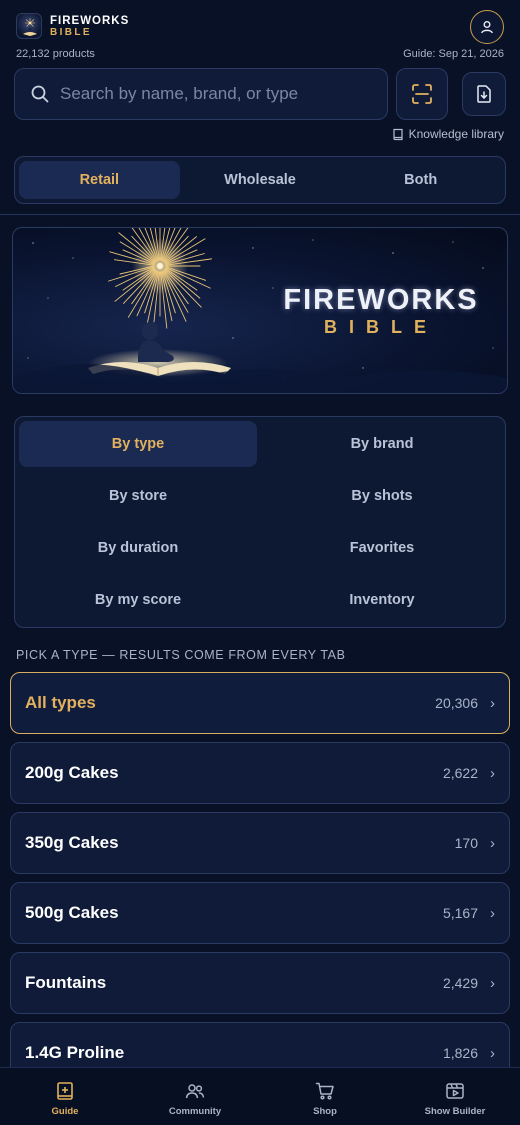 This screenshot has width=520, height=1125. What do you see at coordinates (138, 600) in the screenshot?
I see `browse-by-my-score: By my score` at bounding box center [138, 600].